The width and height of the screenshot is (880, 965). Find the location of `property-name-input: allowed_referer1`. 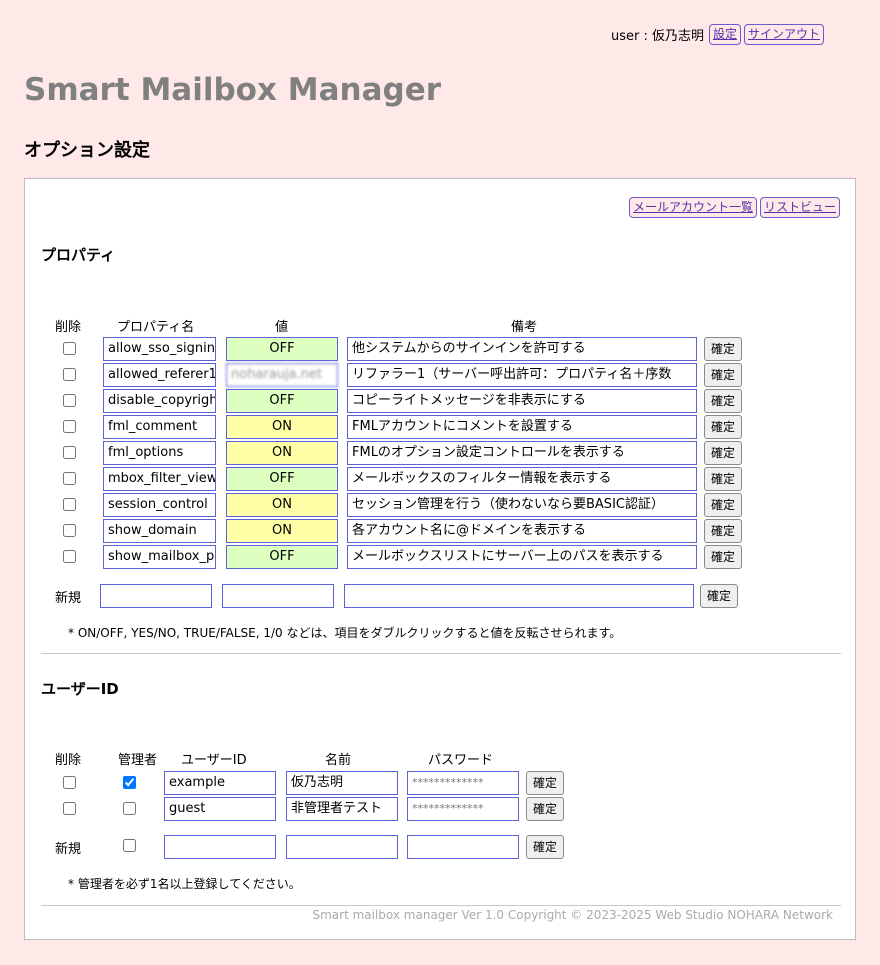

property-name-input: allowed_referer1 is located at coordinates (159, 375).